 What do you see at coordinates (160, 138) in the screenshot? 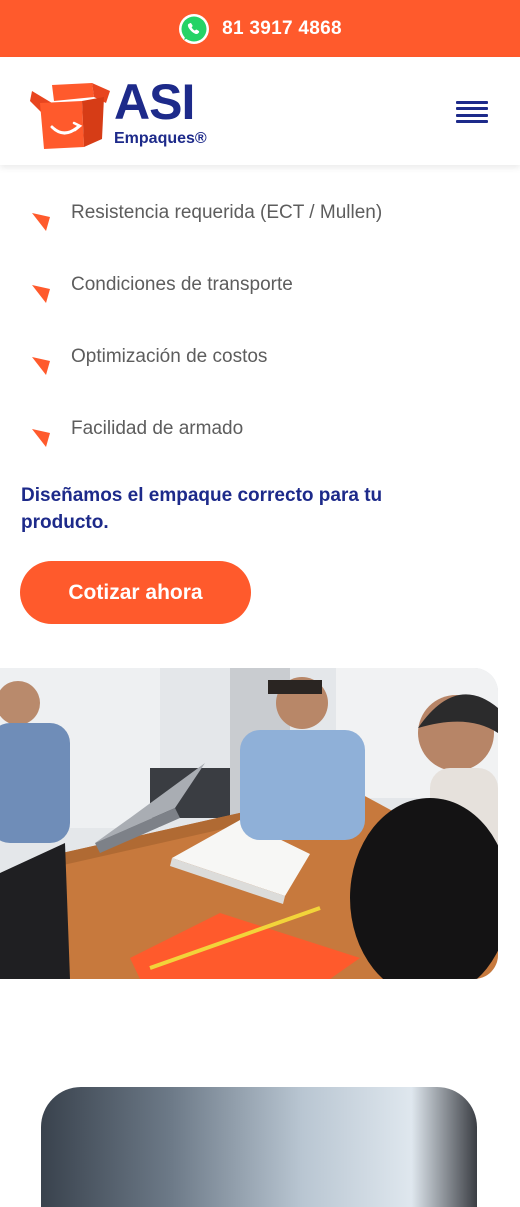
I see `logo-subtitle: Empaques®` at bounding box center [160, 138].